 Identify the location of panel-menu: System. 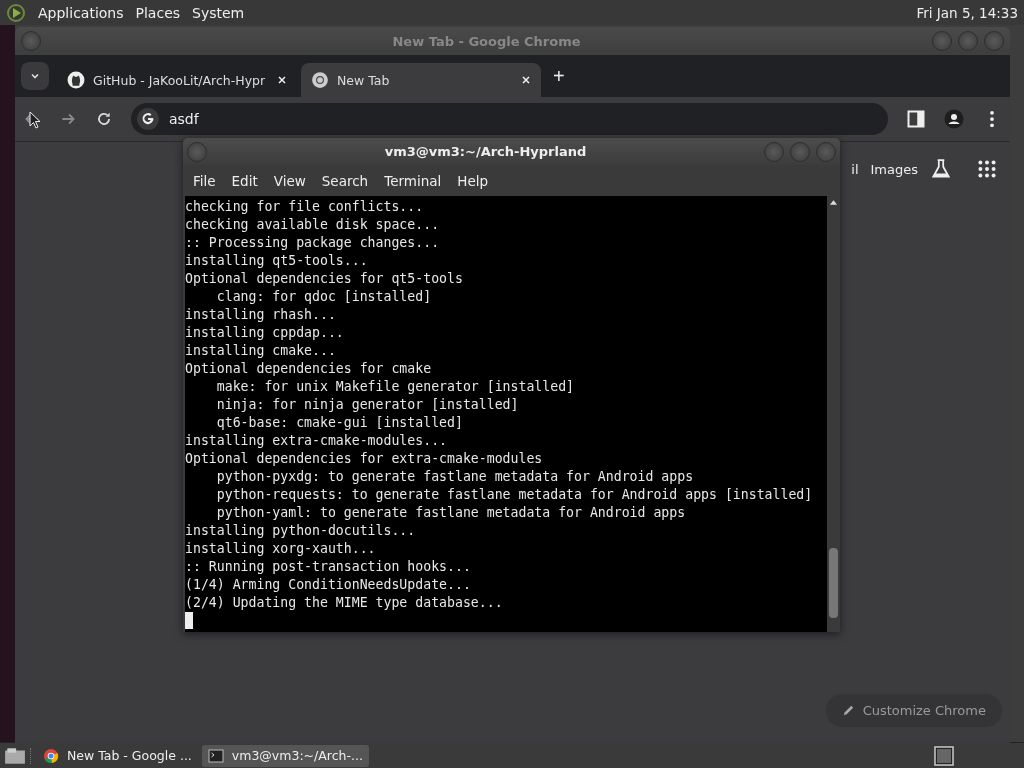
(218, 12).